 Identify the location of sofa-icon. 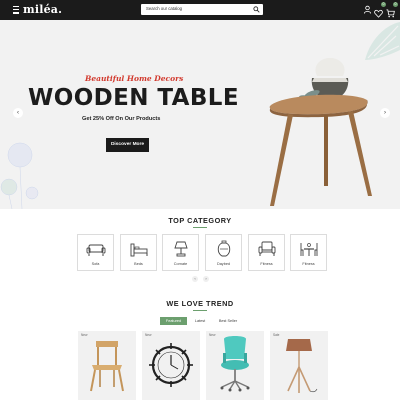
(96, 250).